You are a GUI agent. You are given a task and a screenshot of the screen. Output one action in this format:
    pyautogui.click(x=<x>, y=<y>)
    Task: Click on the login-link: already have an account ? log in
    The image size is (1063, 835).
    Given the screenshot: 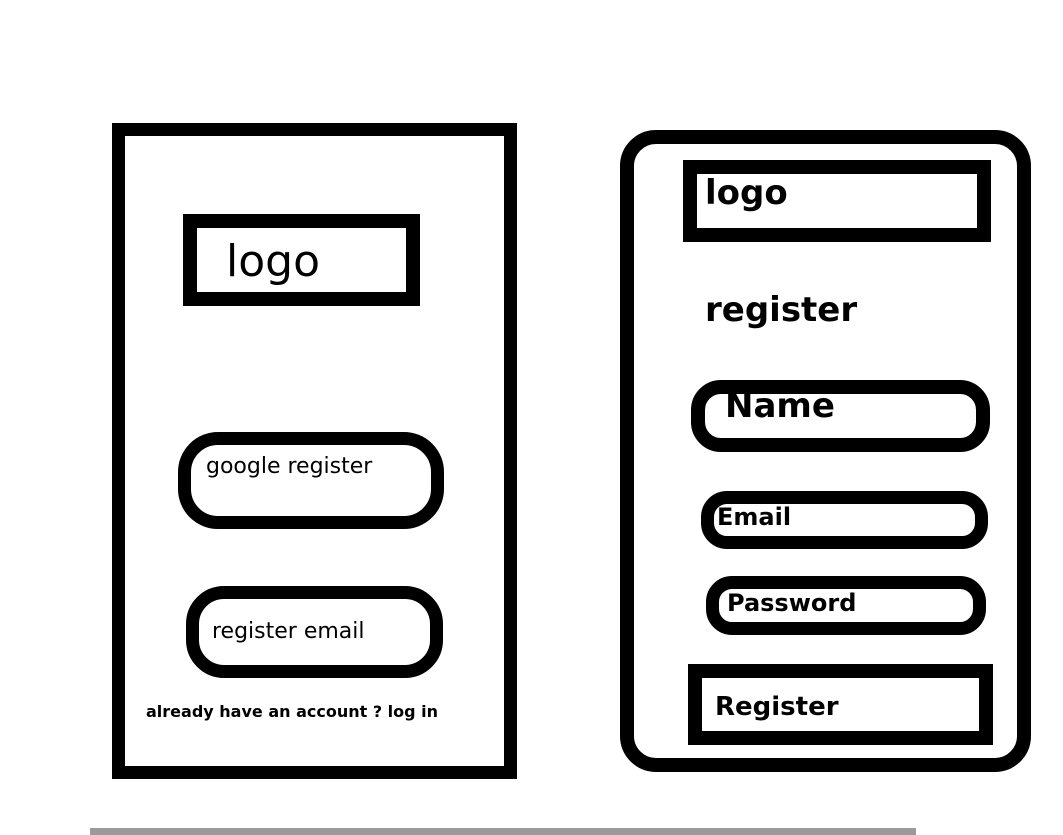 What is the action you would take?
    pyautogui.click(x=292, y=712)
    